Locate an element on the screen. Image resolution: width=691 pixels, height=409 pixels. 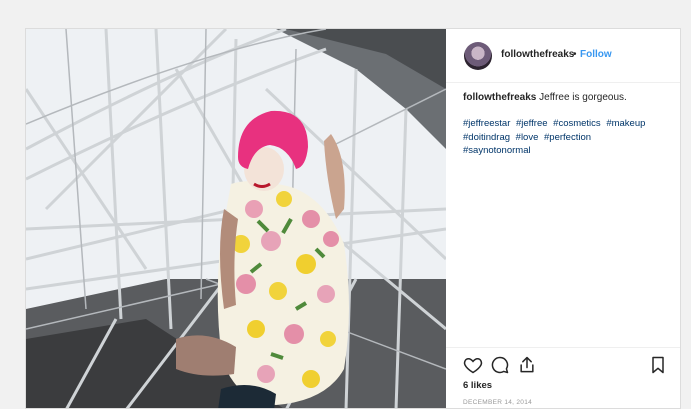
hashtag-link: #makeup is located at coordinates (625, 123).